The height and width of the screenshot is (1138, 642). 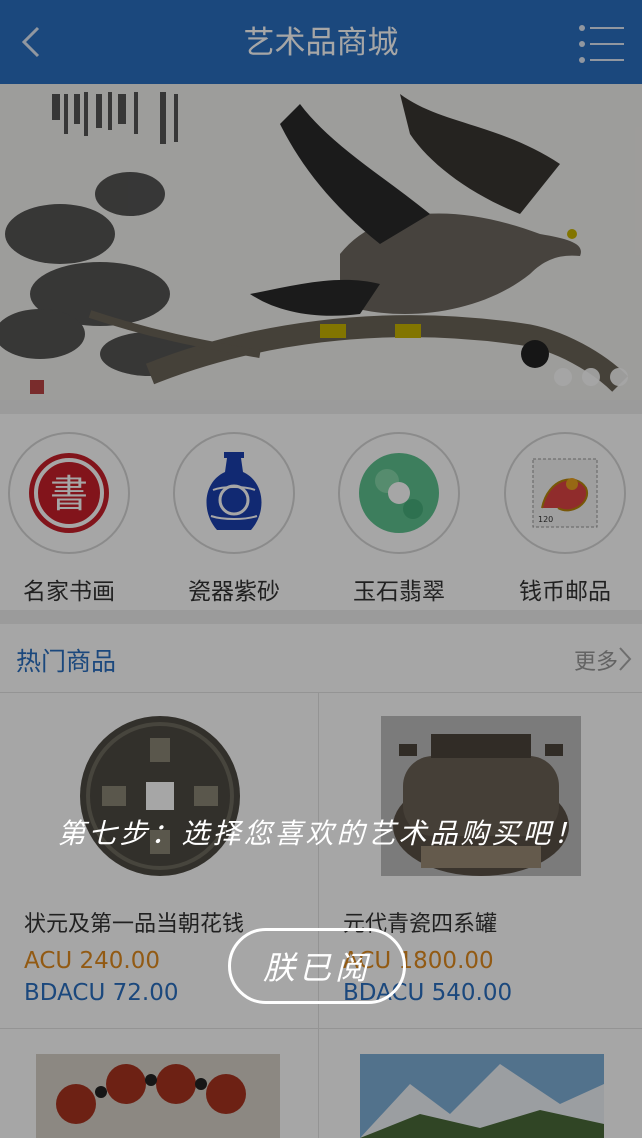 What do you see at coordinates (321, 833) in the screenshot?
I see `tutorial-guide-text: 第七步：选择您喜欢的艺术品购买吧！` at bounding box center [321, 833].